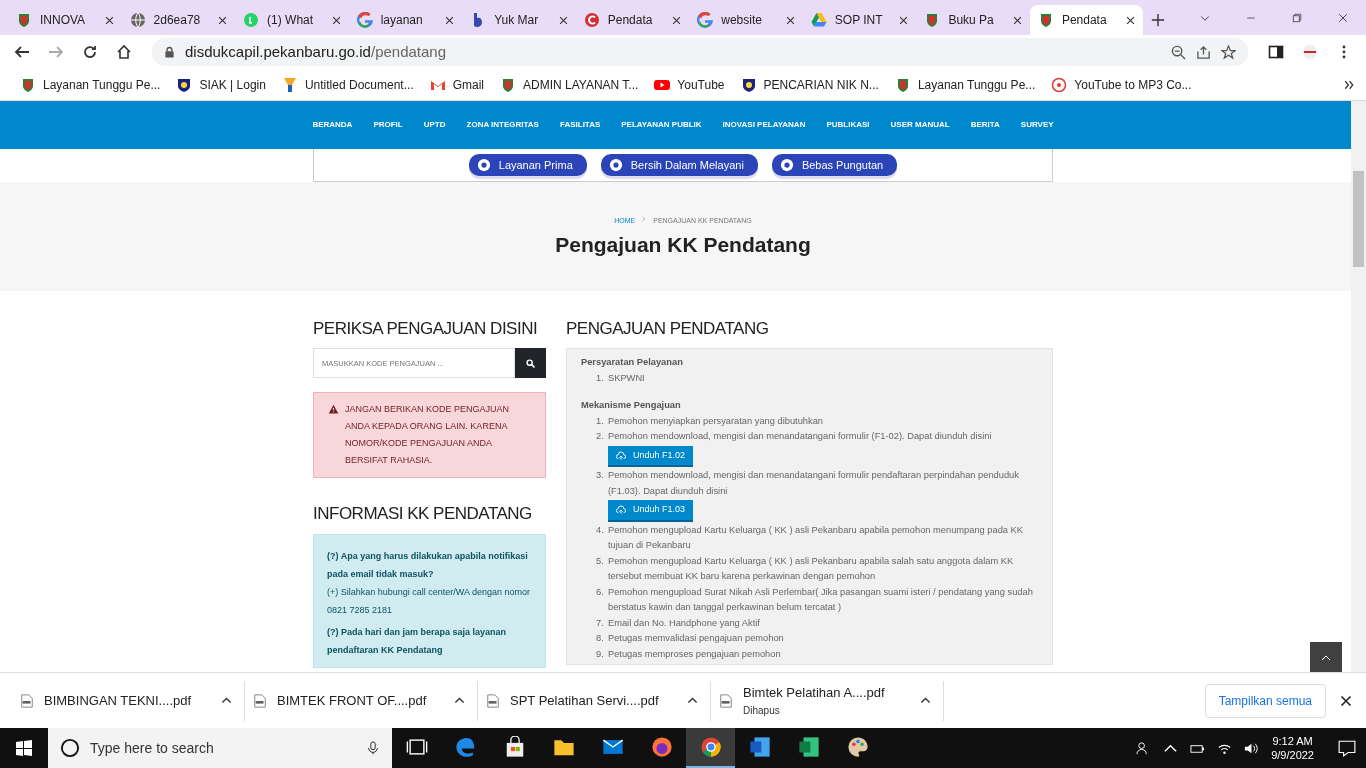  Describe the element at coordinates (1276, 52) in the screenshot. I see `side-panel-icon` at that location.